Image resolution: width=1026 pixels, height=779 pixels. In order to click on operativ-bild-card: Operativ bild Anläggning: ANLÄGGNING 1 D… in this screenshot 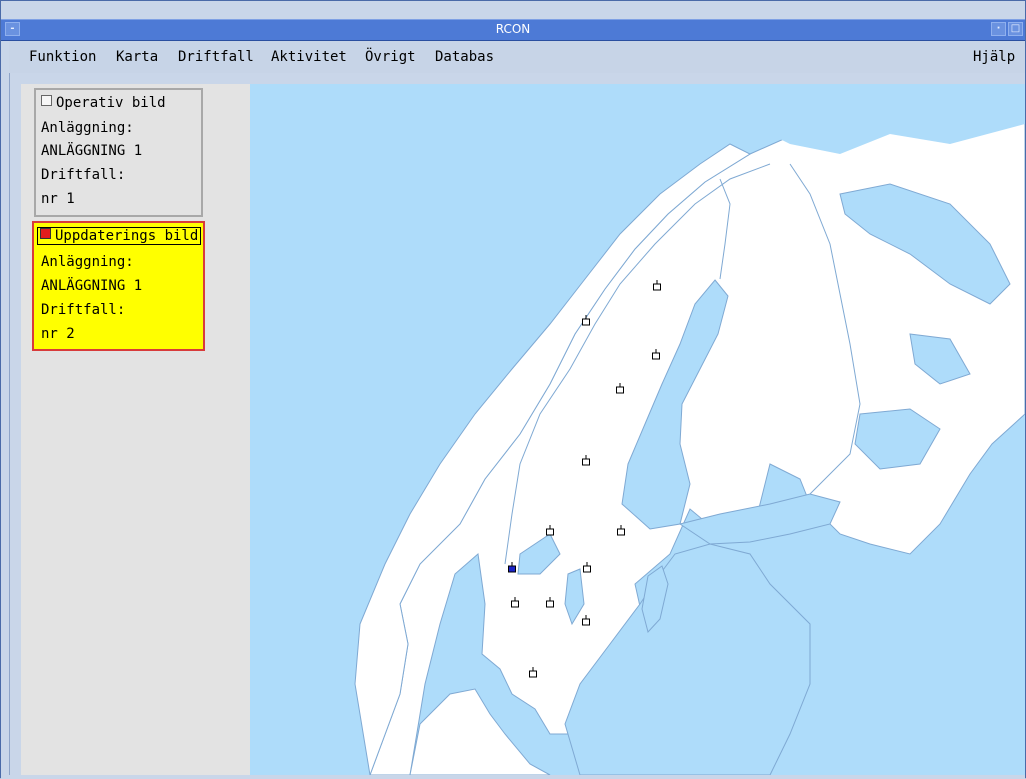, I will do `click(118, 152)`.